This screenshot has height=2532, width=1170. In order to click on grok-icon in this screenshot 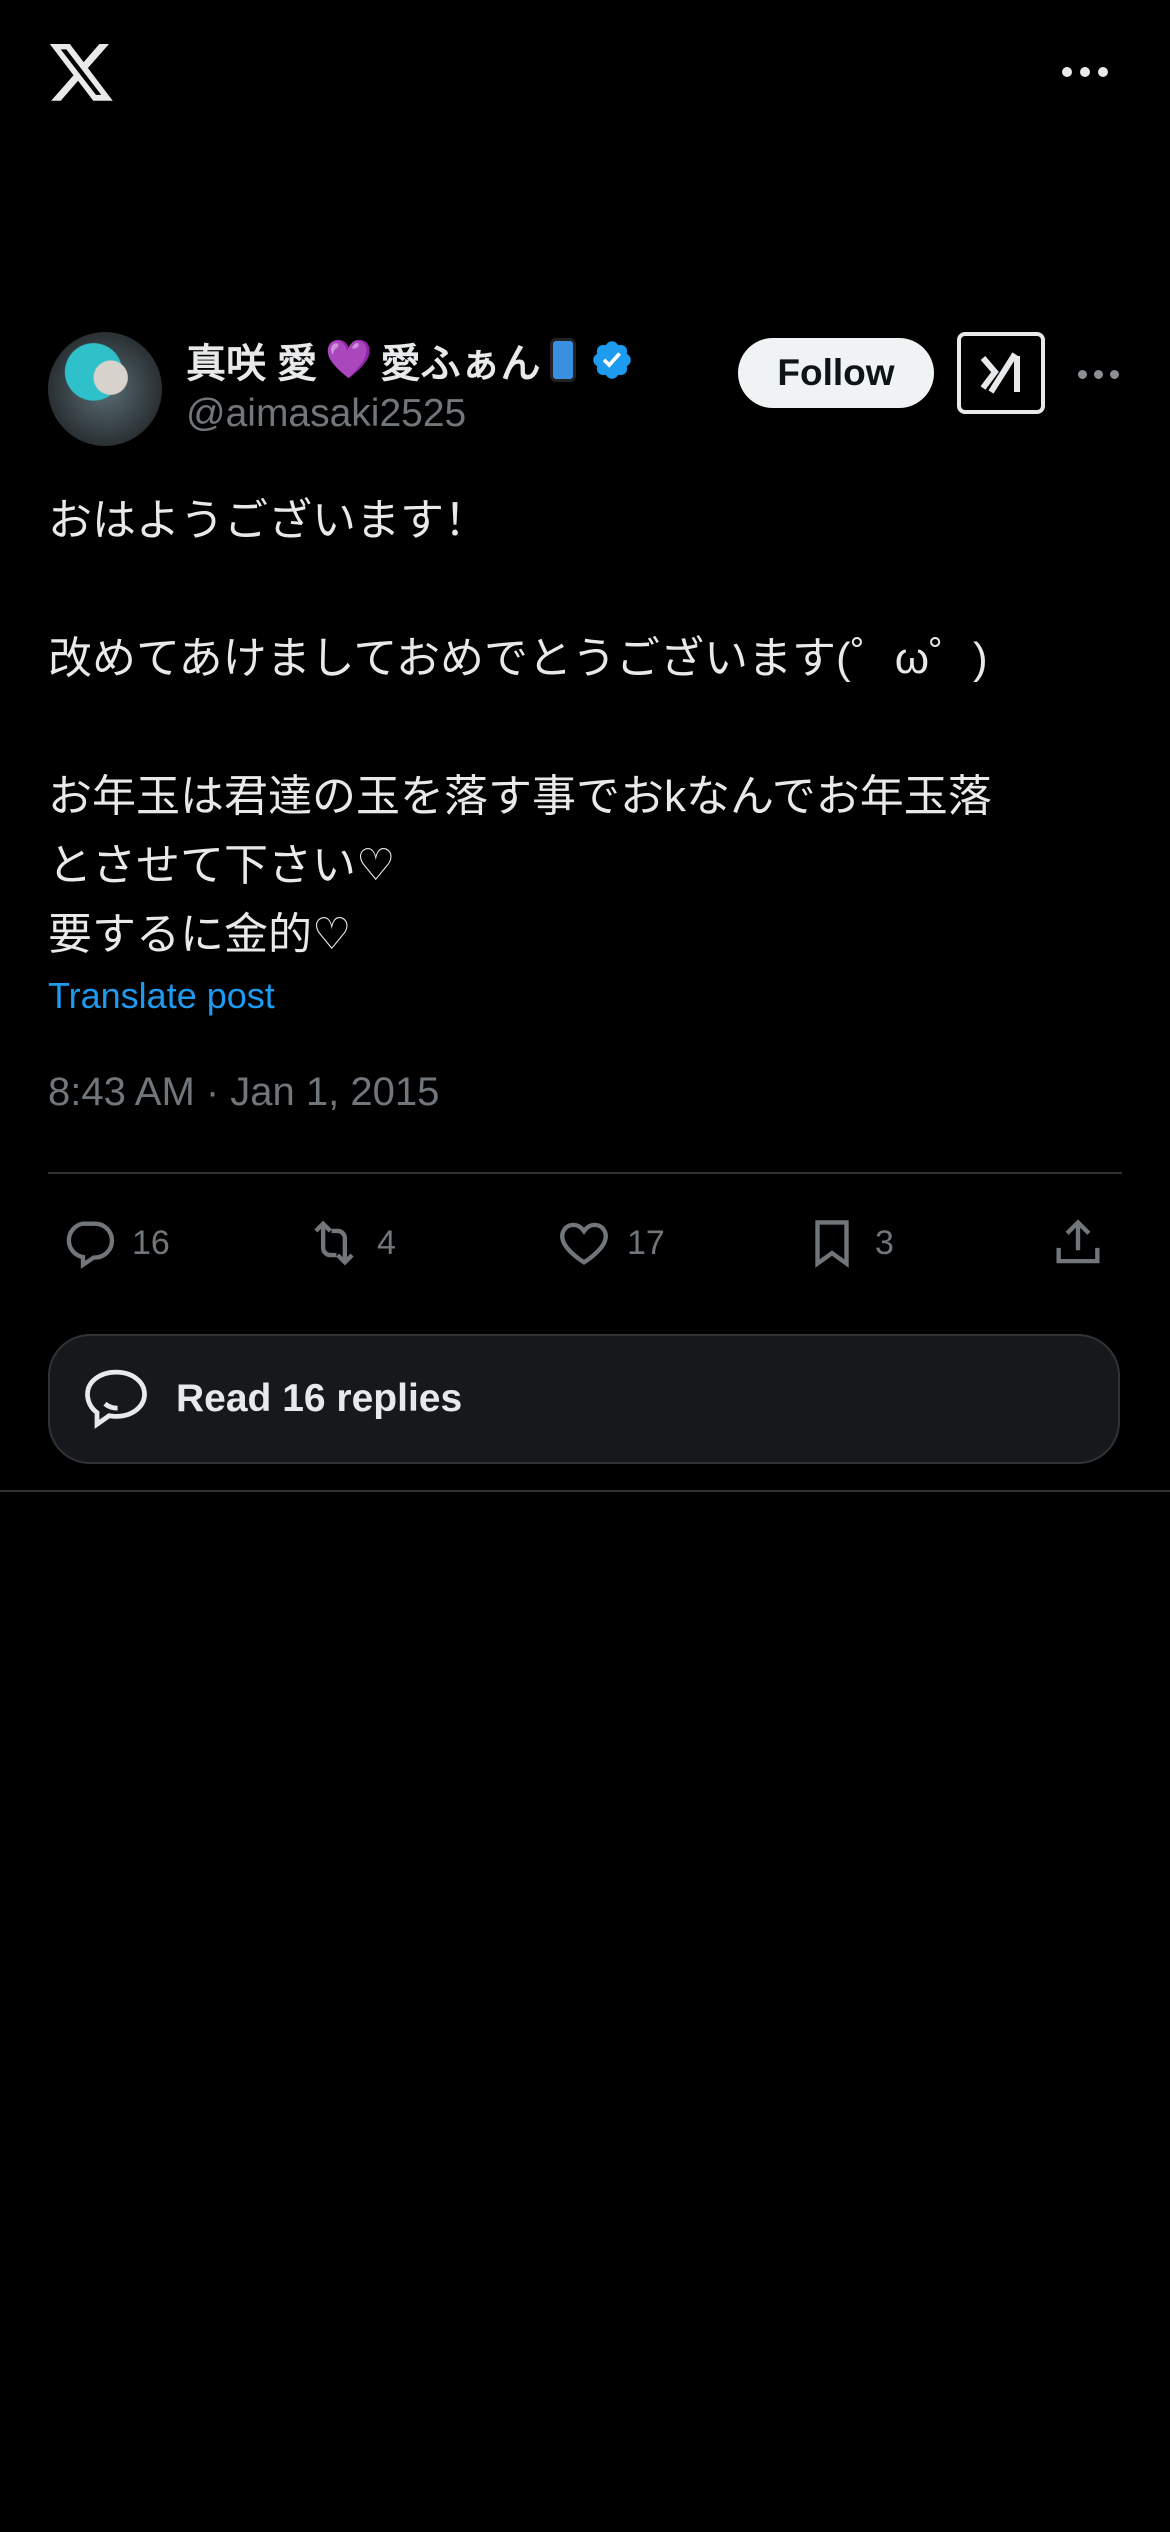, I will do `click(1000, 373)`.